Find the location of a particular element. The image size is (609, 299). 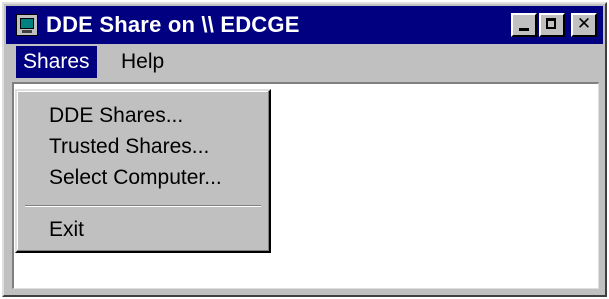

maximize-icon is located at coordinates (551, 23).